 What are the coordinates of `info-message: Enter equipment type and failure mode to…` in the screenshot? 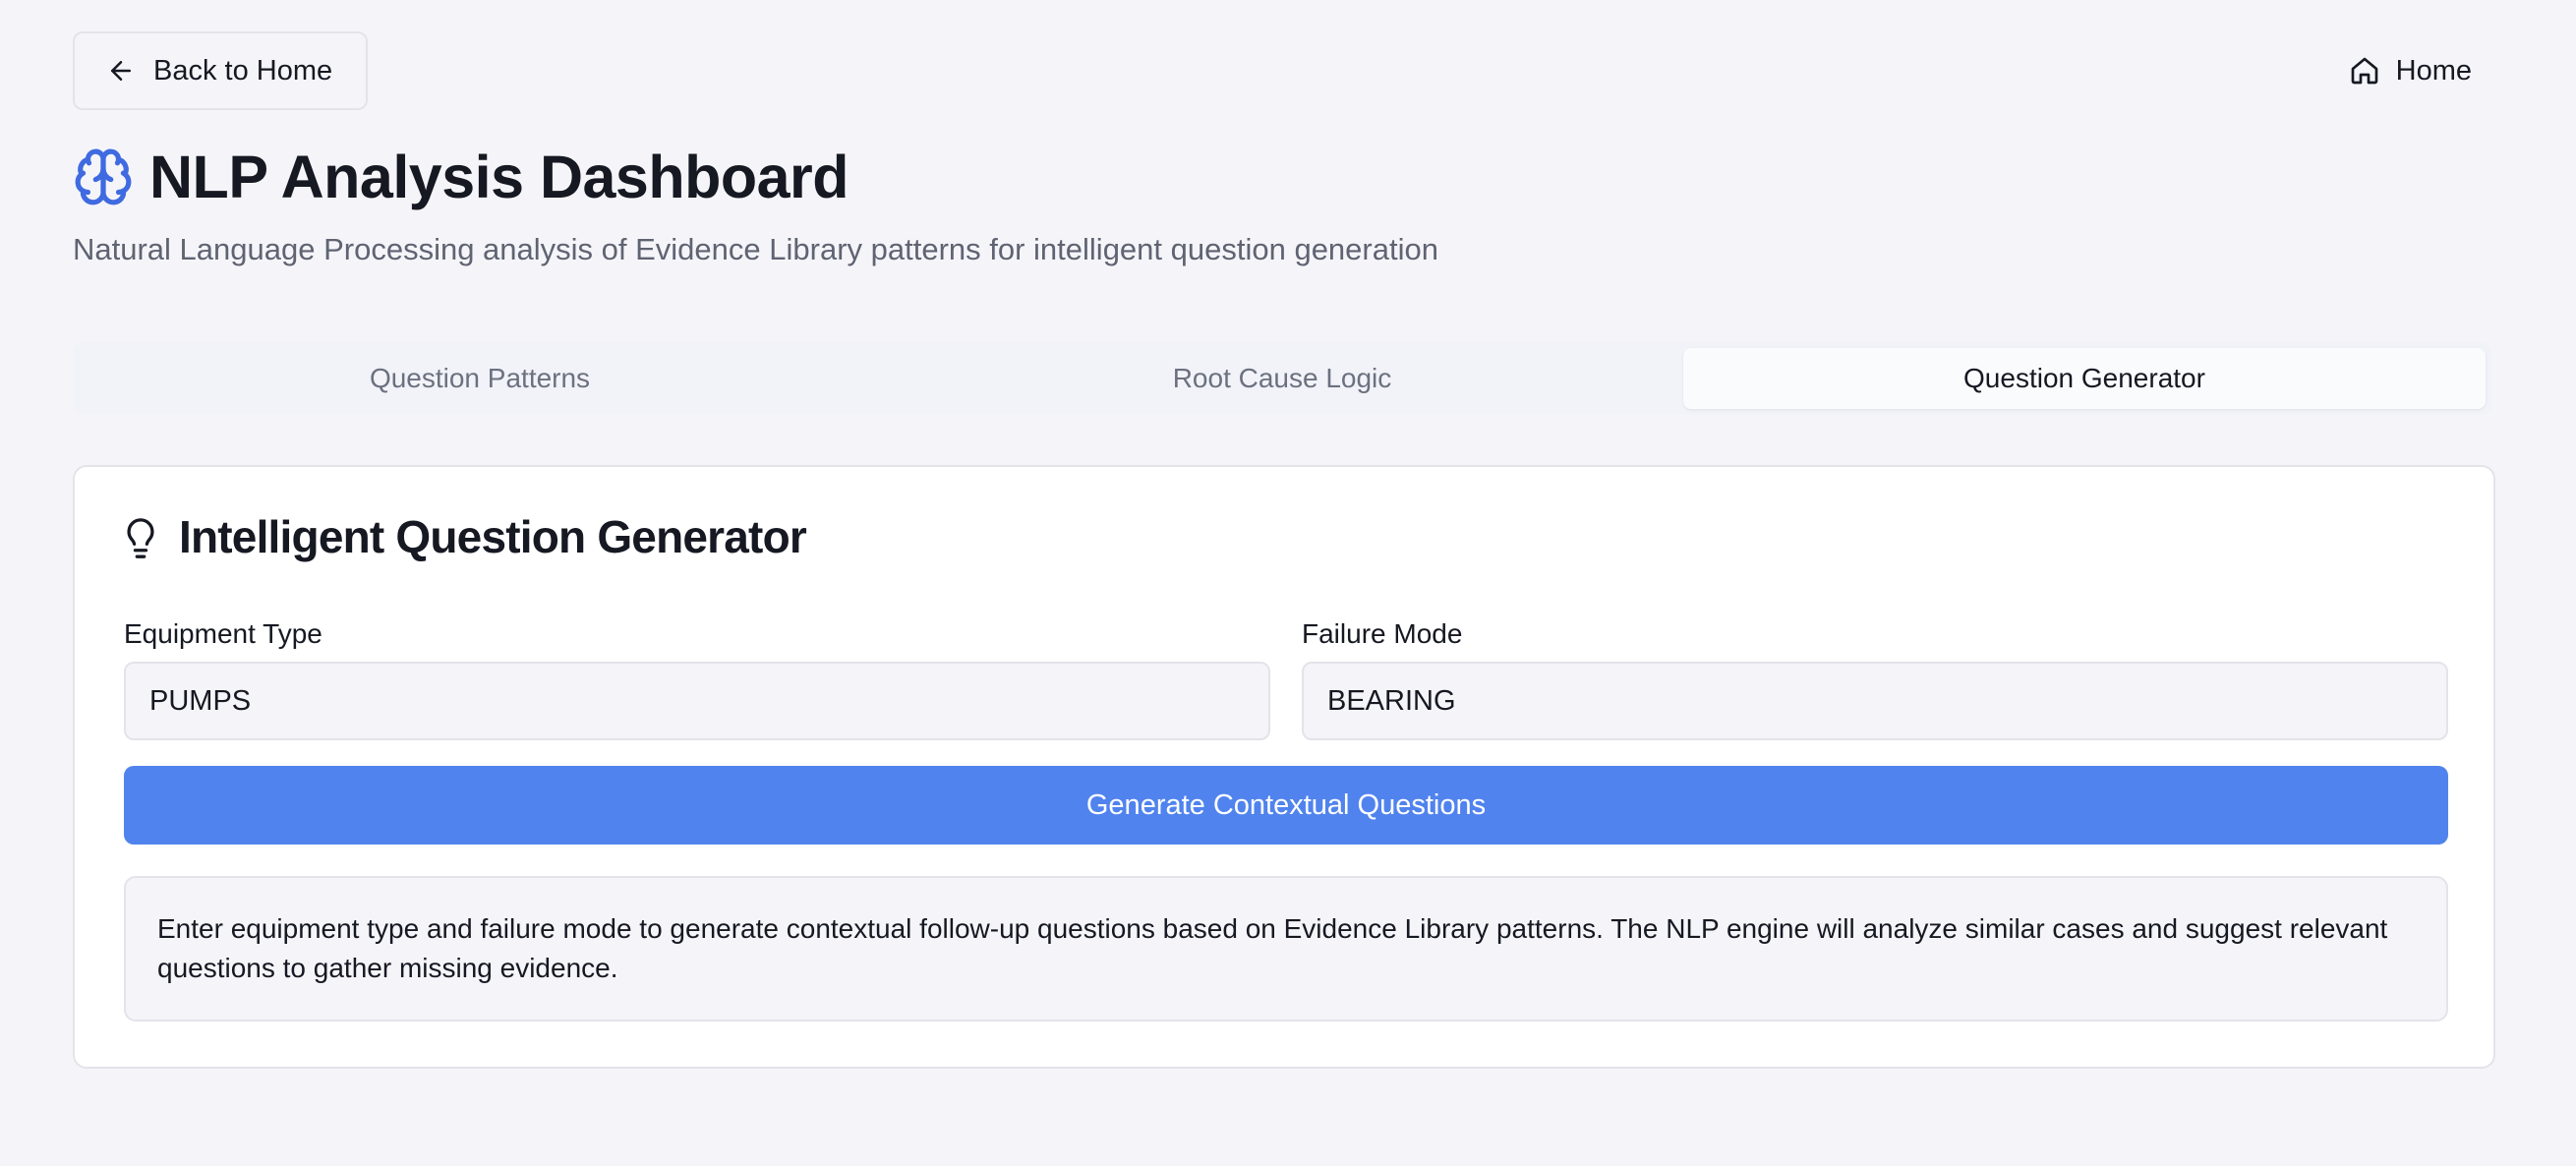 It's located at (1286, 948).